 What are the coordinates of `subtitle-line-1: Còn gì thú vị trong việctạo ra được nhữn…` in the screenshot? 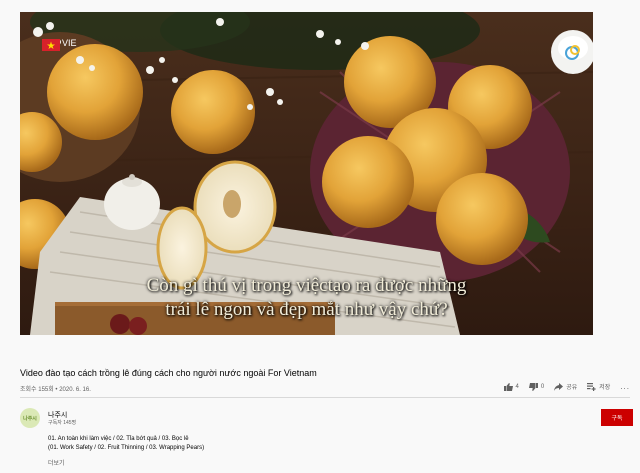 It's located at (306, 285).